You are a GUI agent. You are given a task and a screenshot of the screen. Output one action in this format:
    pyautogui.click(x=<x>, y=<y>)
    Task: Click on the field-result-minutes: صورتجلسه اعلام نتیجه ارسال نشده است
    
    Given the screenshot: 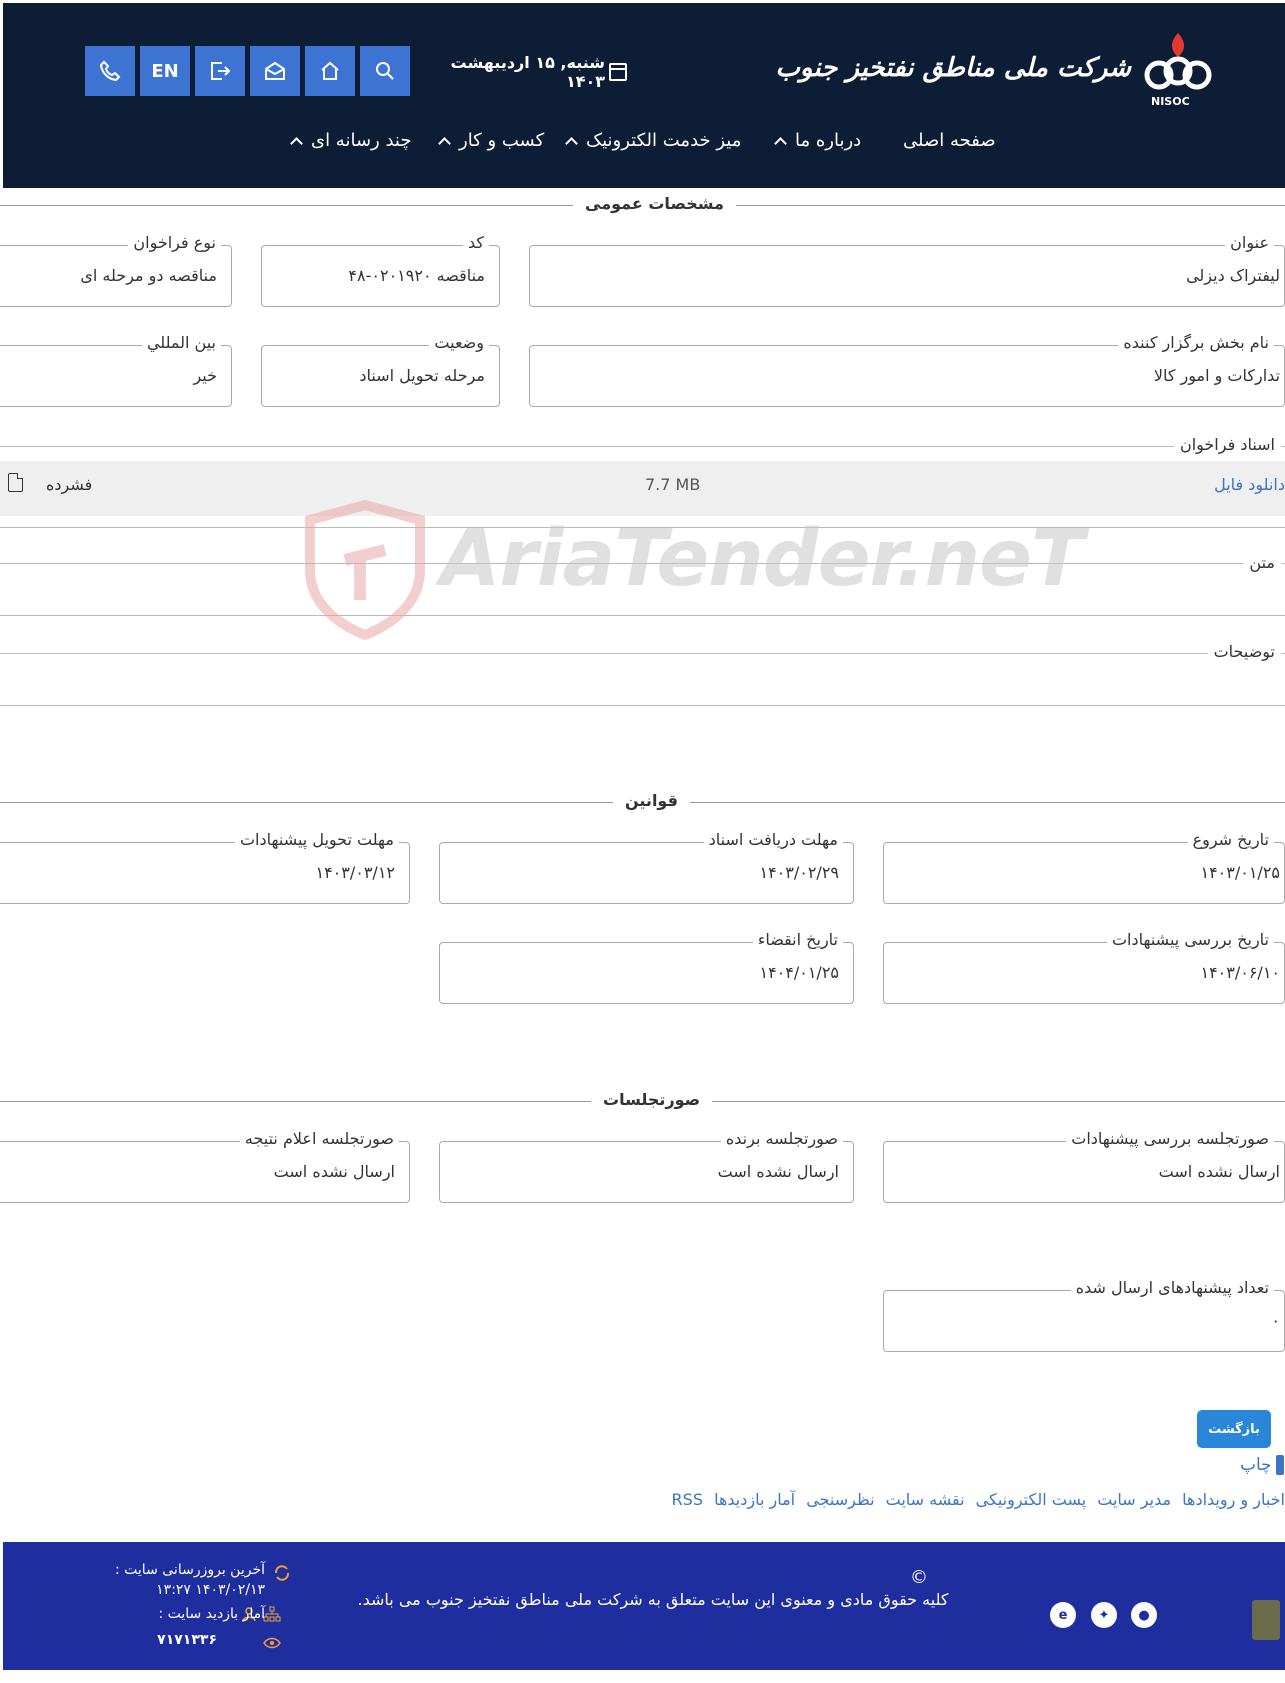 What is the action you would take?
    pyautogui.click(x=205, y=1166)
    